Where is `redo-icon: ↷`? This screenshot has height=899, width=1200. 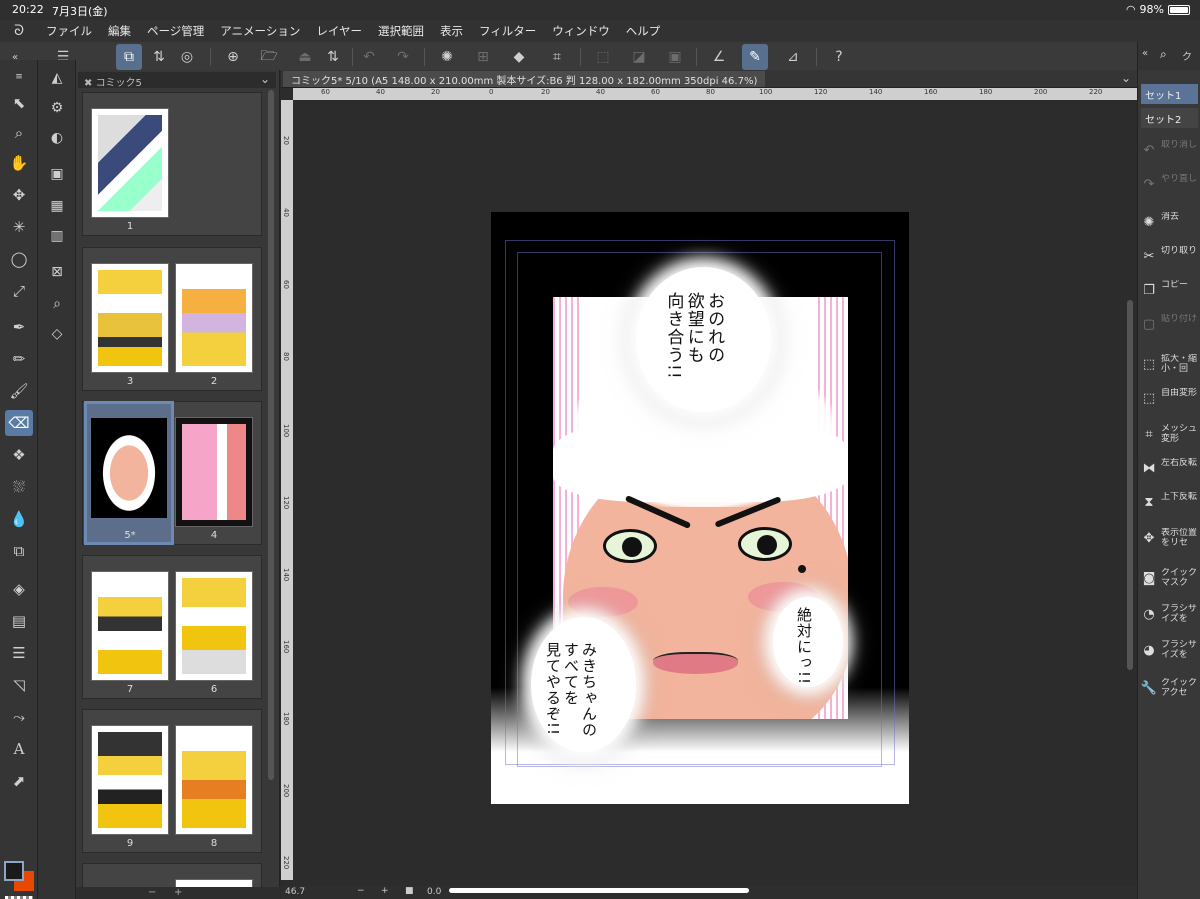 redo-icon: ↷ is located at coordinates (403, 57).